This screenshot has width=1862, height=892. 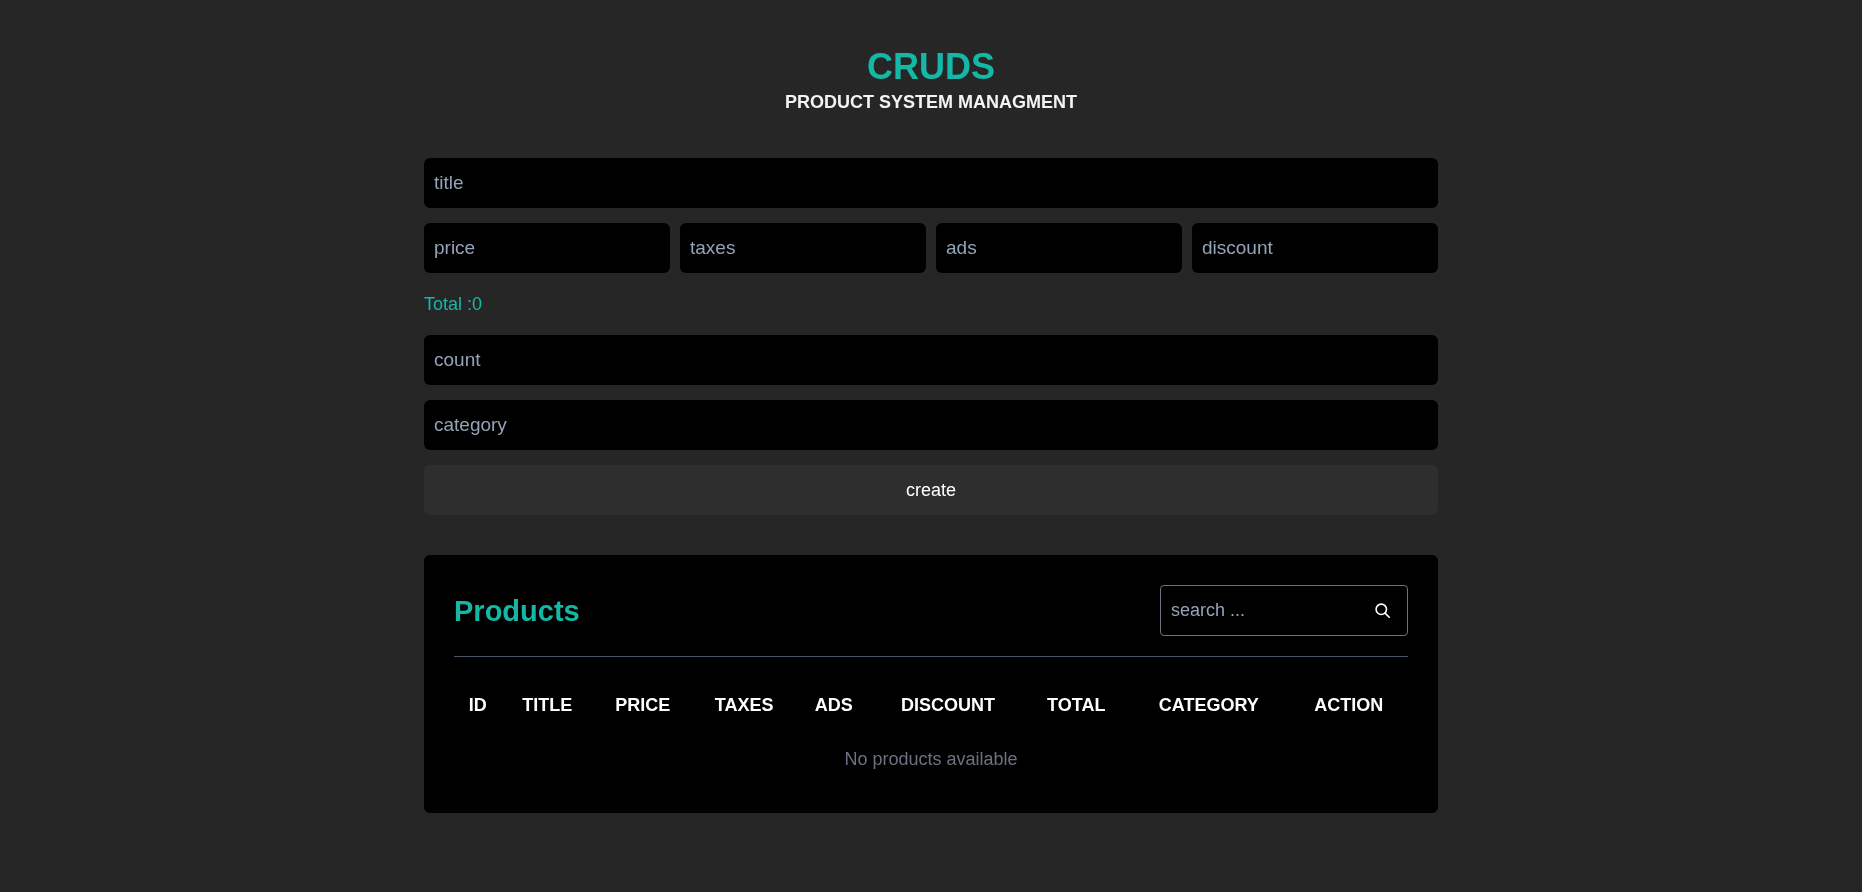 I want to click on title-input: title, so click(x=931, y=183).